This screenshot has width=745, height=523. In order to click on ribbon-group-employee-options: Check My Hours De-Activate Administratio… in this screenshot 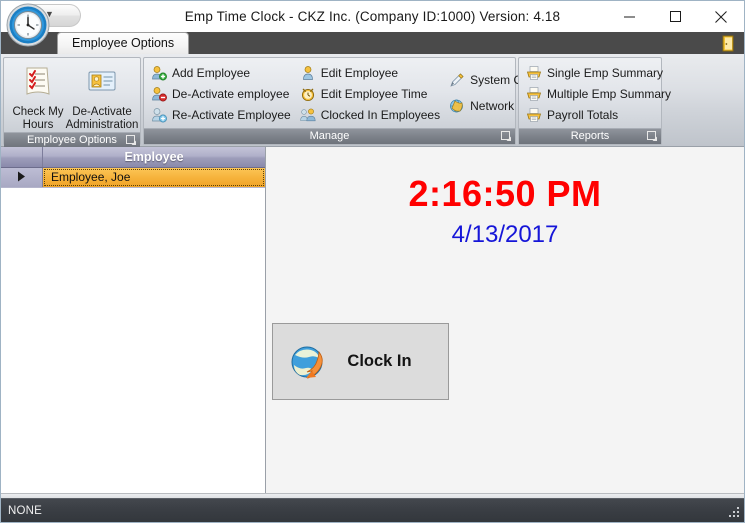, I will do `click(72, 102)`.